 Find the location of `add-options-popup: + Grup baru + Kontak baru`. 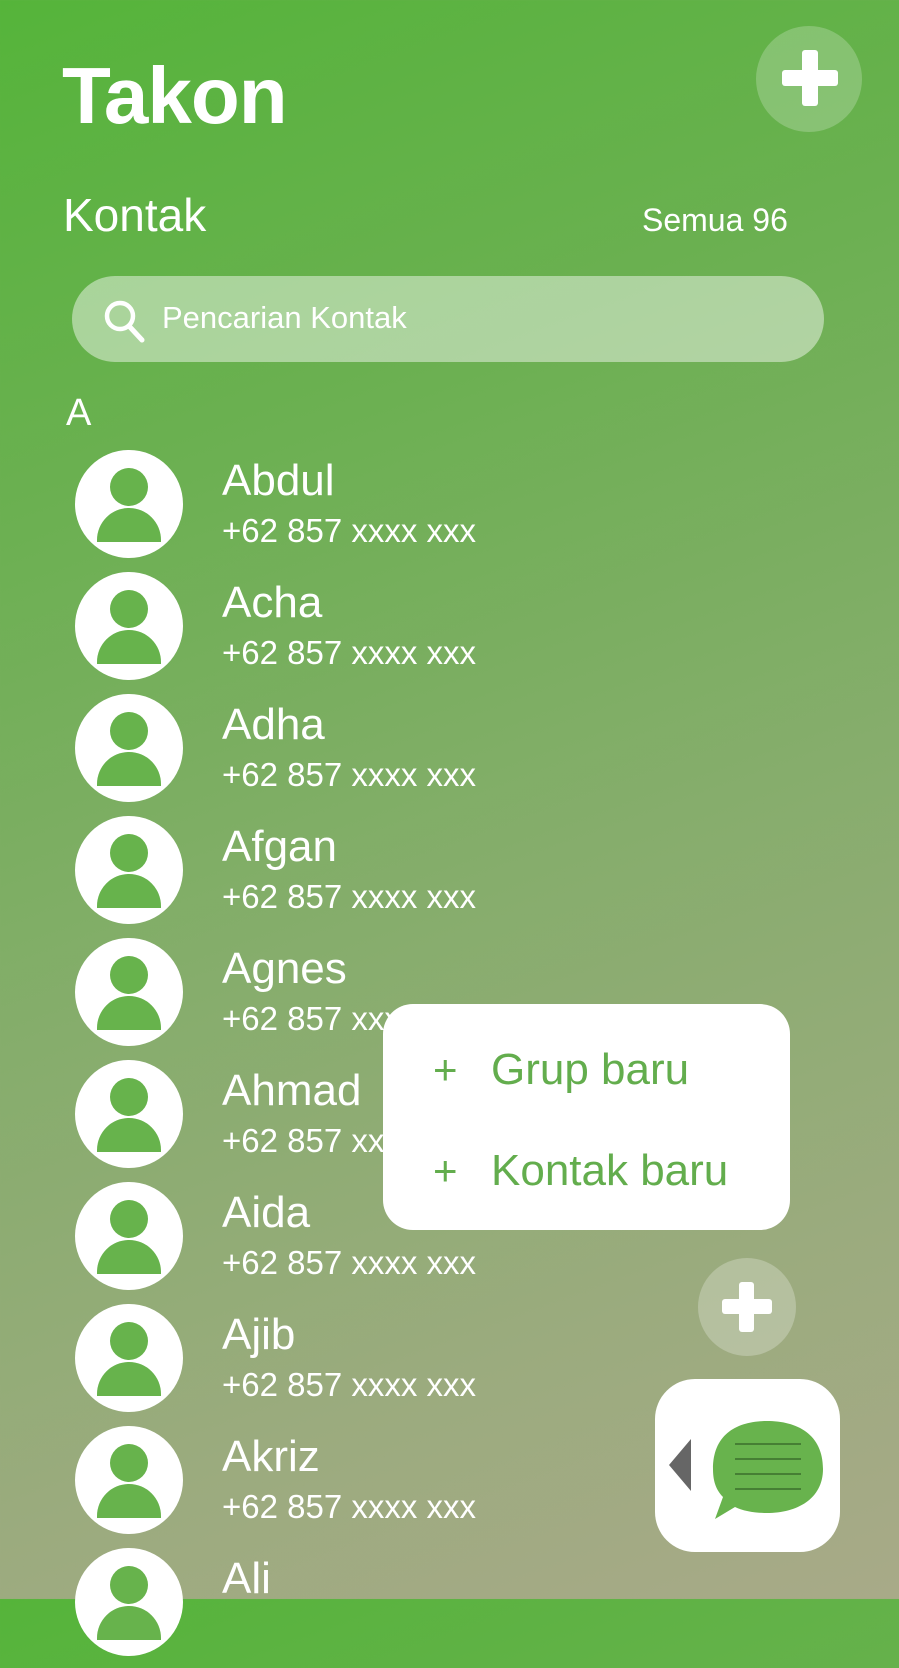

add-options-popup: + Grup baru + Kontak baru is located at coordinates (586, 1117).